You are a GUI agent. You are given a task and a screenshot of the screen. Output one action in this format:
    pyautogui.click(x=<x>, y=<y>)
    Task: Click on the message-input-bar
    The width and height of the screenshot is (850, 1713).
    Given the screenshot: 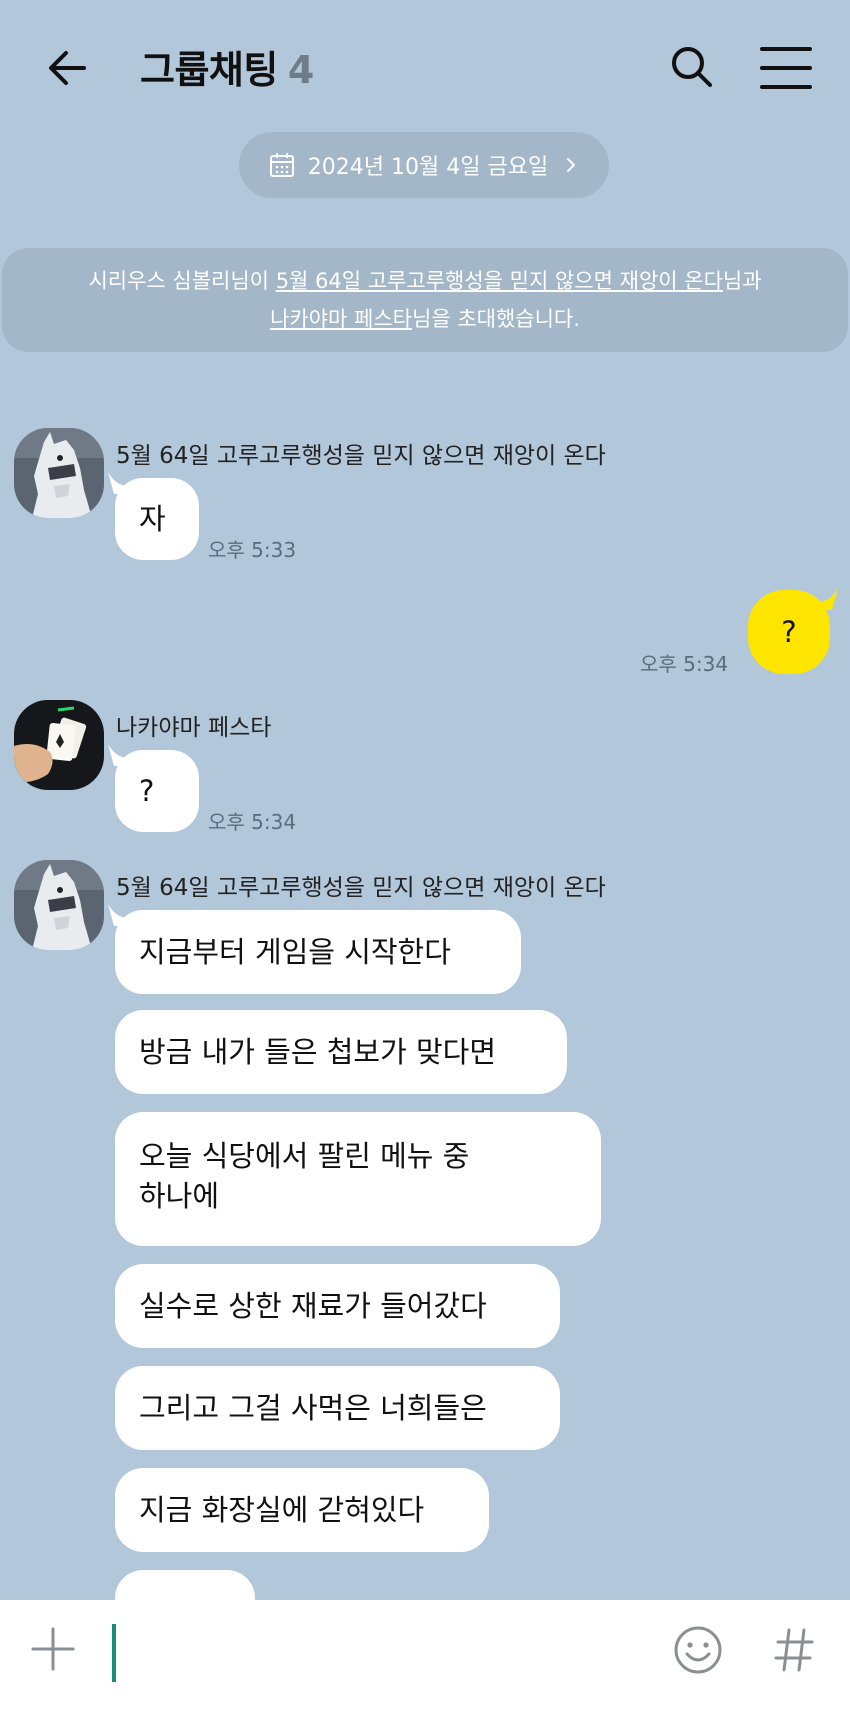 What is the action you would take?
    pyautogui.click(x=425, y=1656)
    